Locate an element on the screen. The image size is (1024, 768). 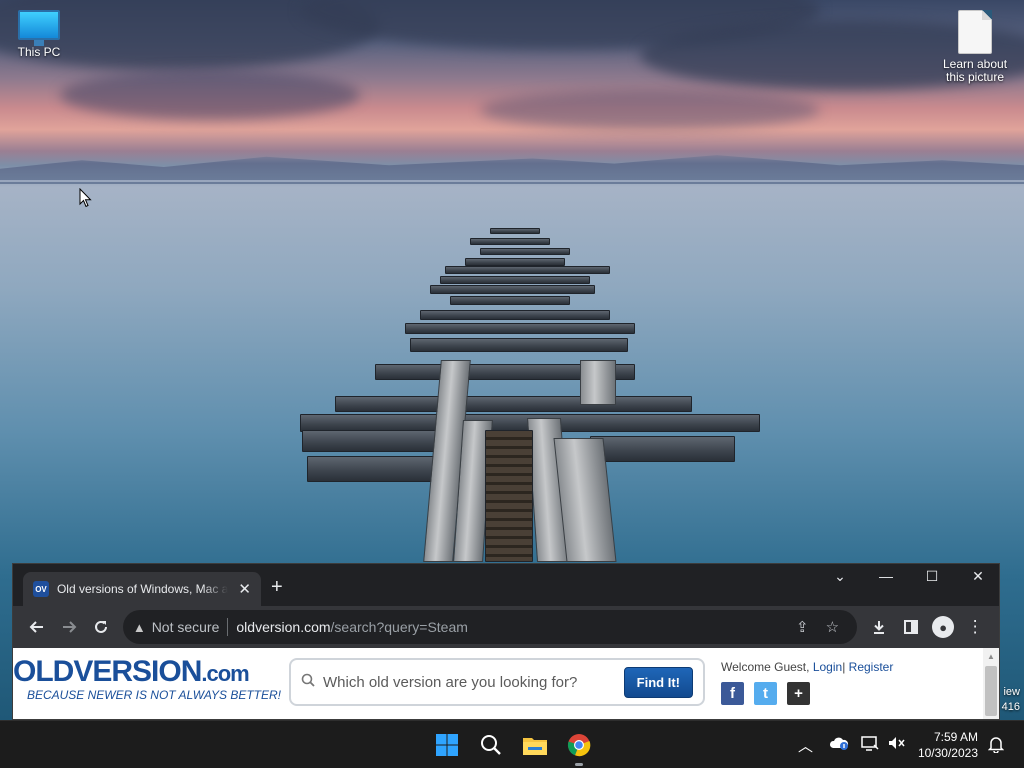
logo-tagline: BECAUSE NEWER IS NOT ALWAYS BETTER! is located at coordinates (153, 695).